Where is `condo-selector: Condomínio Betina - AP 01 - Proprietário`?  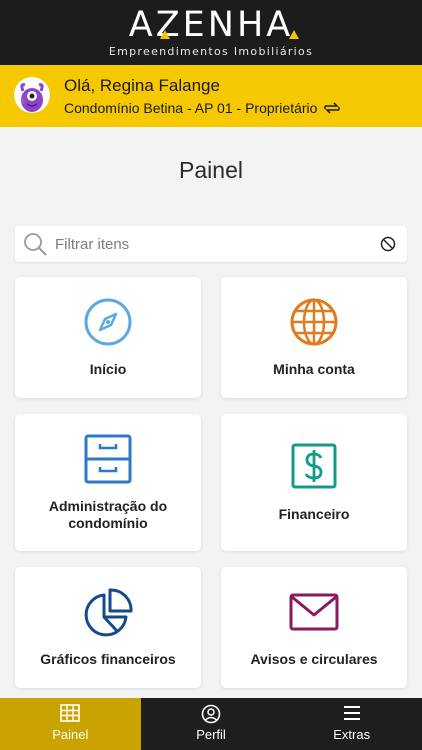 condo-selector: Condomínio Betina - AP 01 - Proprietário is located at coordinates (202, 108).